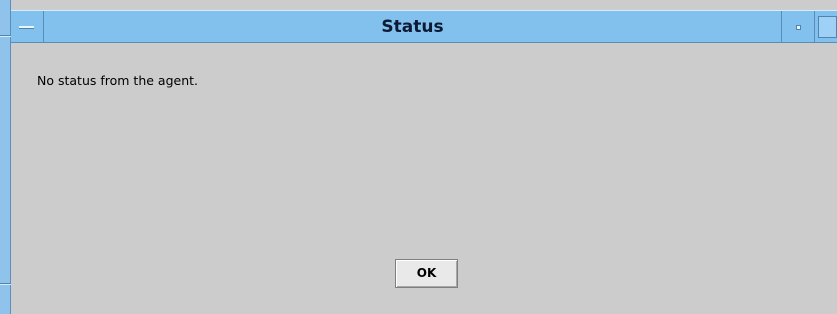 The height and width of the screenshot is (314, 837). I want to click on window-title: Status, so click(412, 27).